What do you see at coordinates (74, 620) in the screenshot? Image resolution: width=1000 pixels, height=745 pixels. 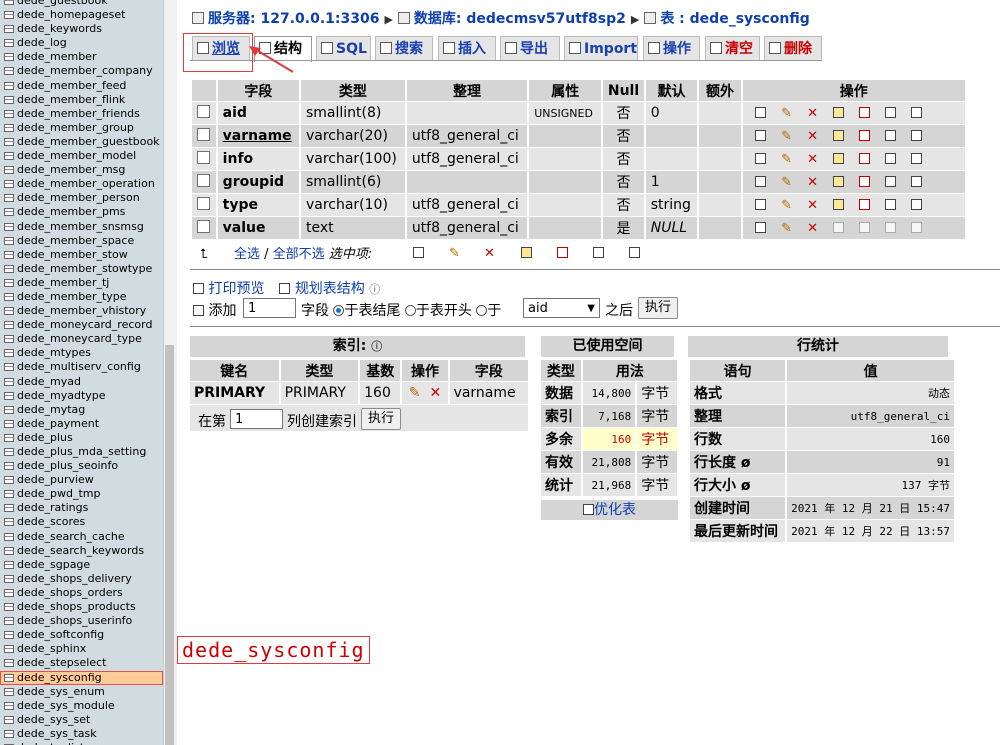 I see `sidebar-item-label: dede_shops_userinfo` at bounding box center [74, 620].